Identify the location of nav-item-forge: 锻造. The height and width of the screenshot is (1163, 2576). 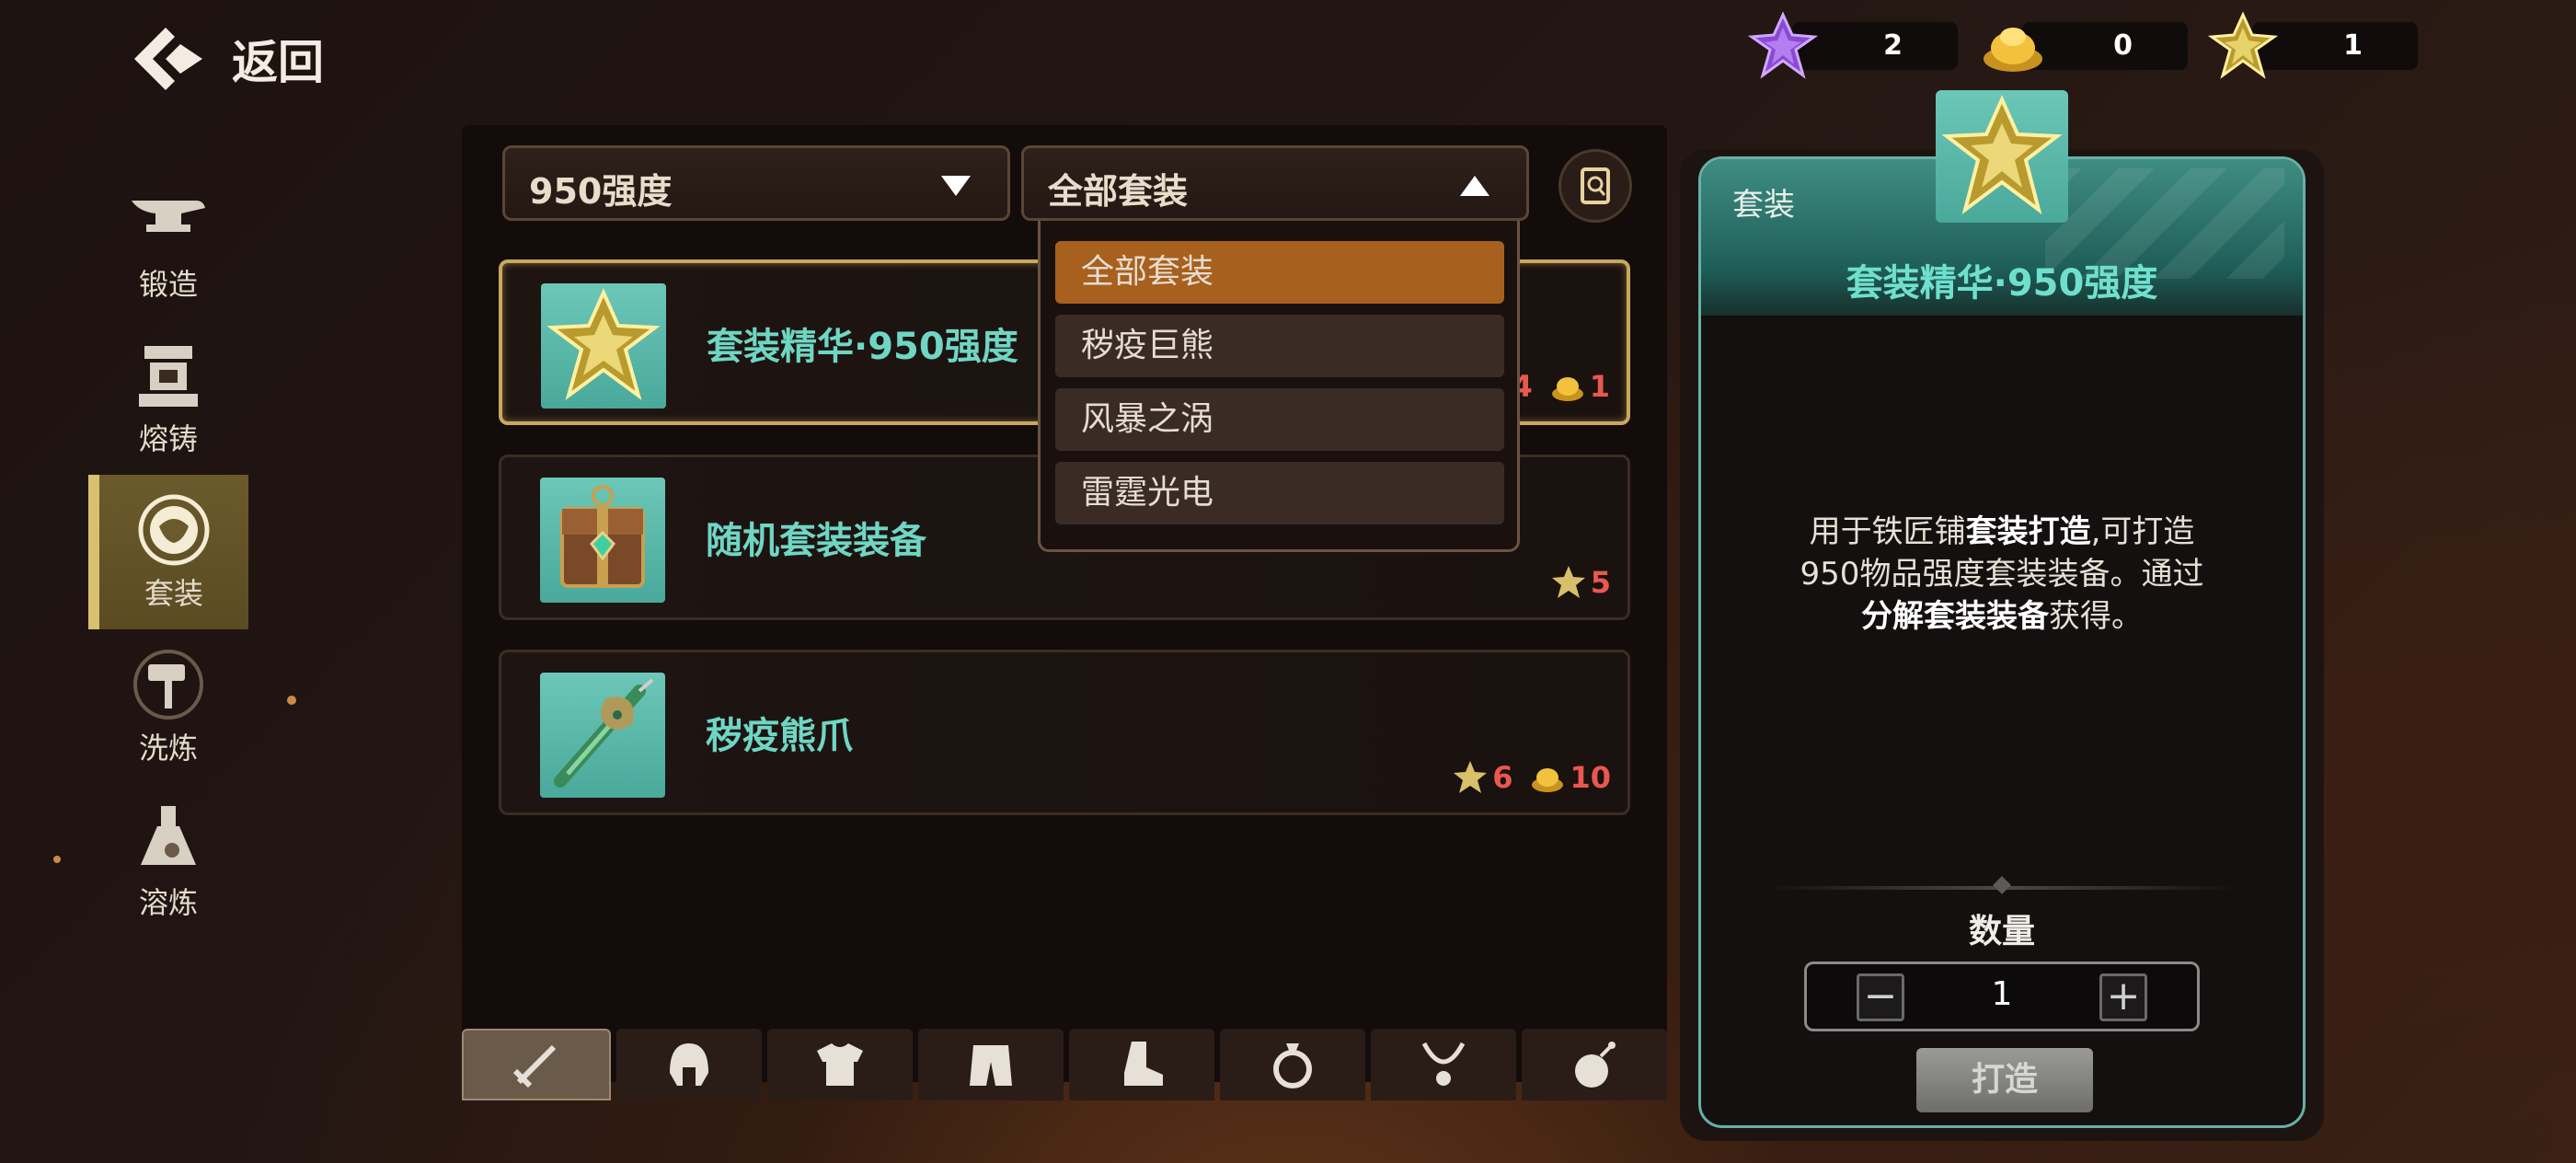
(168, 243).